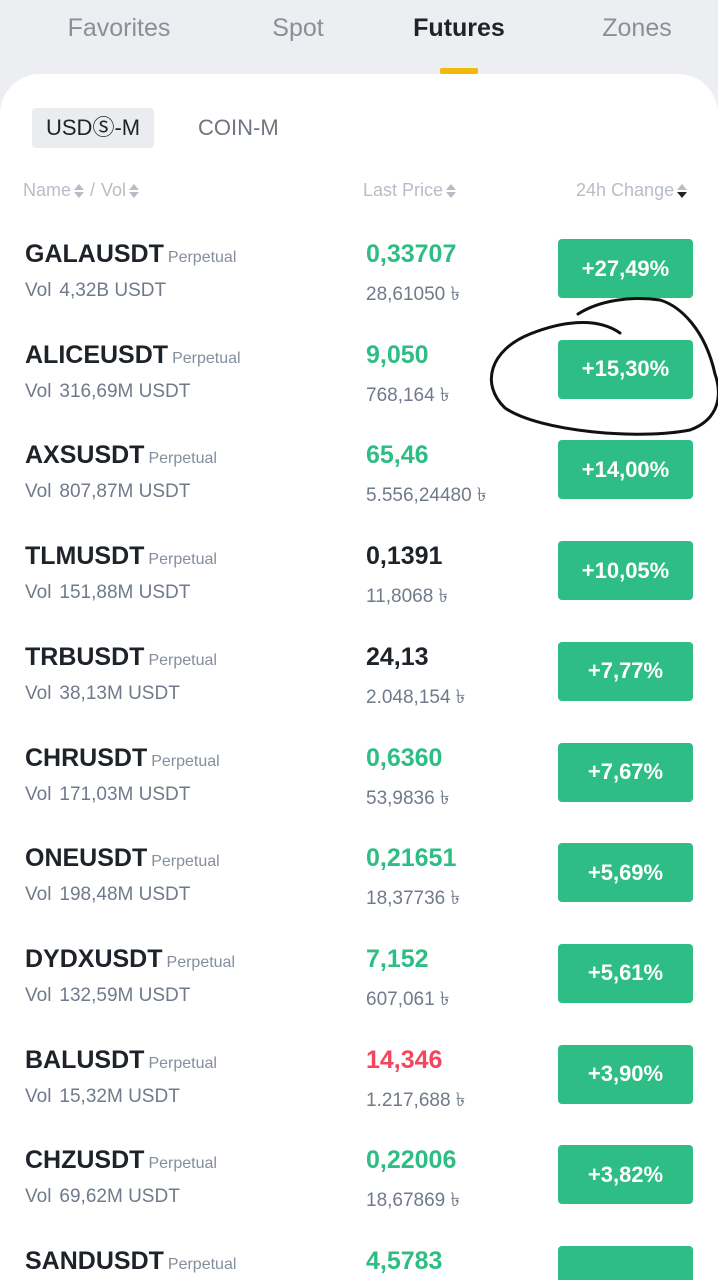  What do you see at coordinates (238, 128) in the screenshot?
I see `subtab-coin-m: COIN-M` at bounding box center [238, 128].